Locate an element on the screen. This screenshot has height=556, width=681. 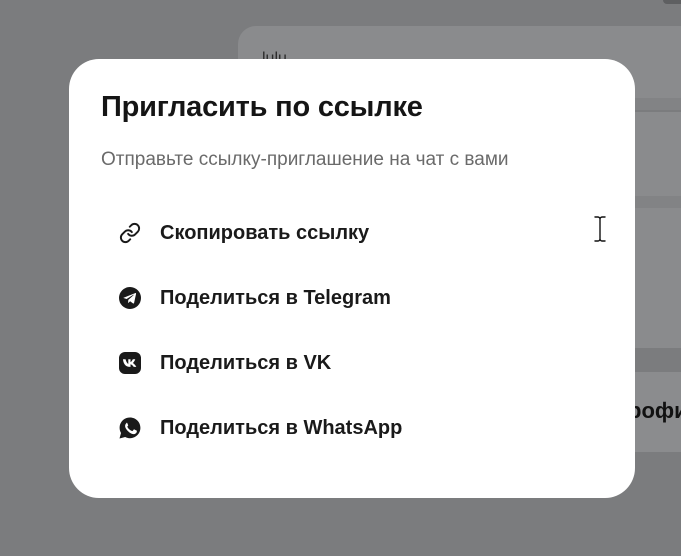
copy-link-button: Скопировать ссылку is located at coordinates (351, 233).